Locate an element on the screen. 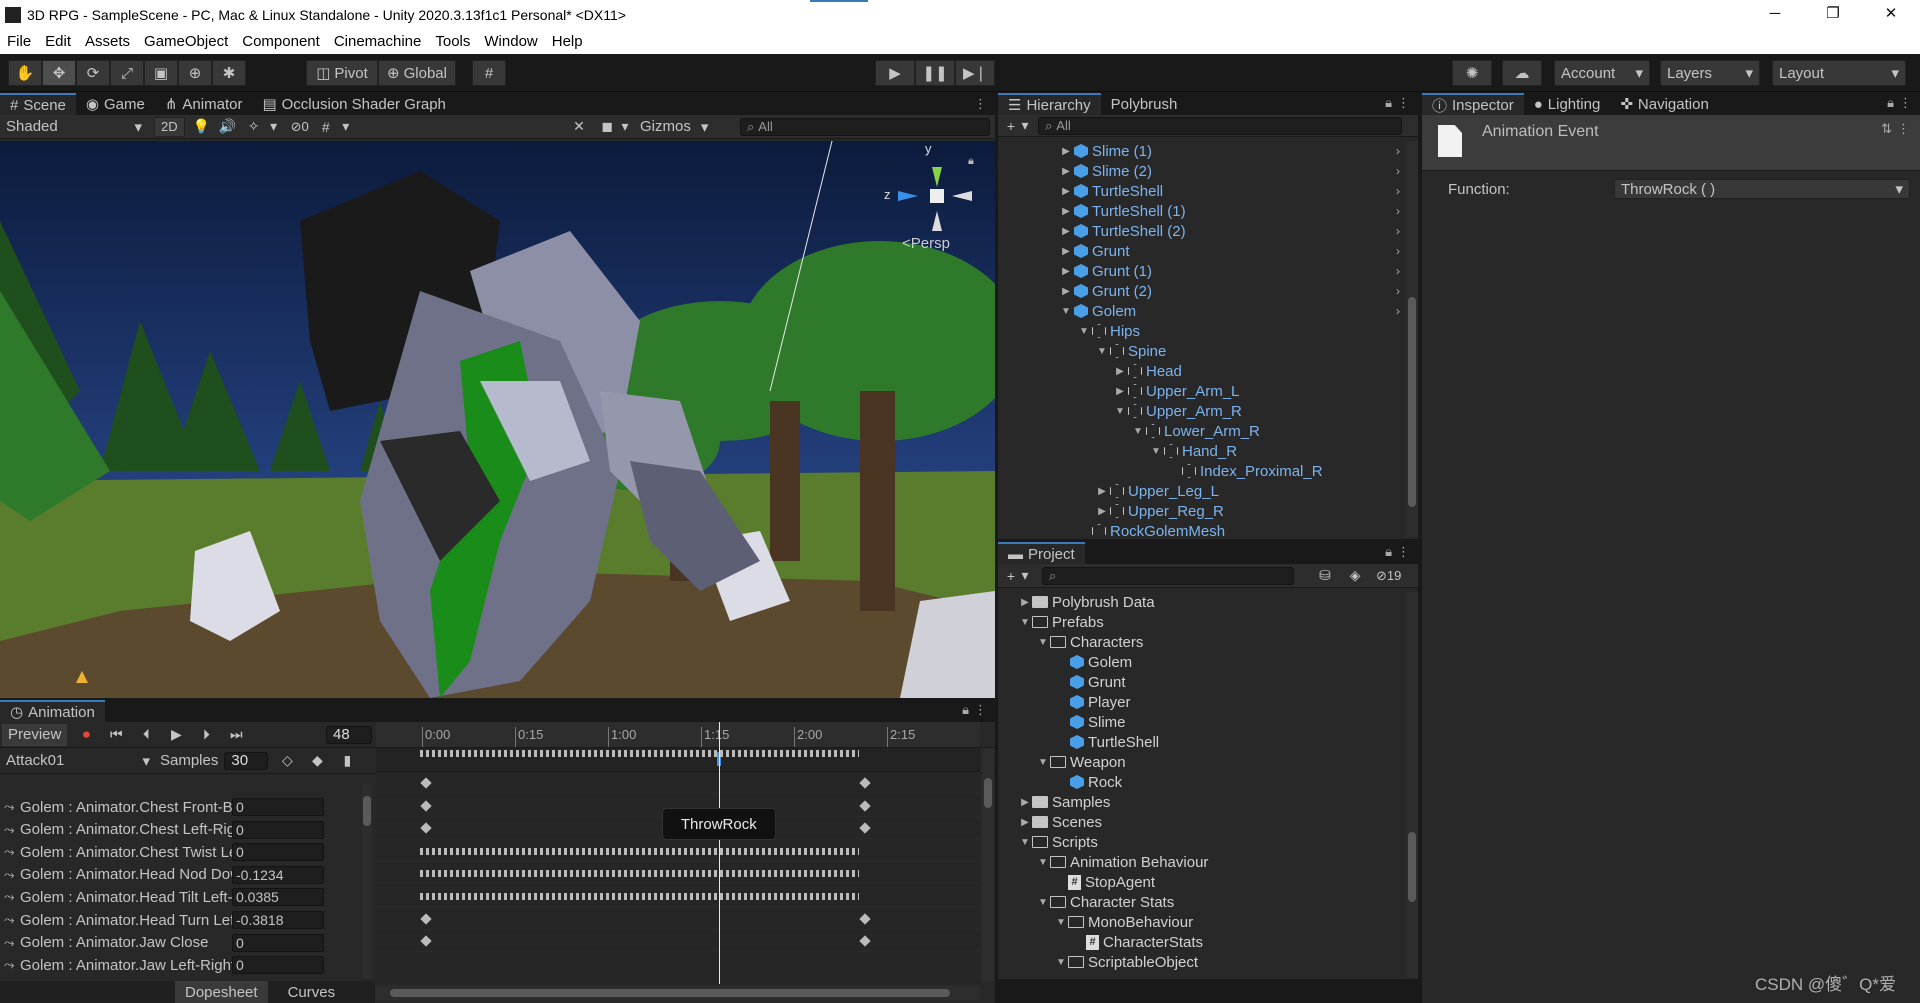 This screenshot has width=1920, height=1003. hidden-objects-toggle: ⊘ 0 is located at coordinates (300, 127).